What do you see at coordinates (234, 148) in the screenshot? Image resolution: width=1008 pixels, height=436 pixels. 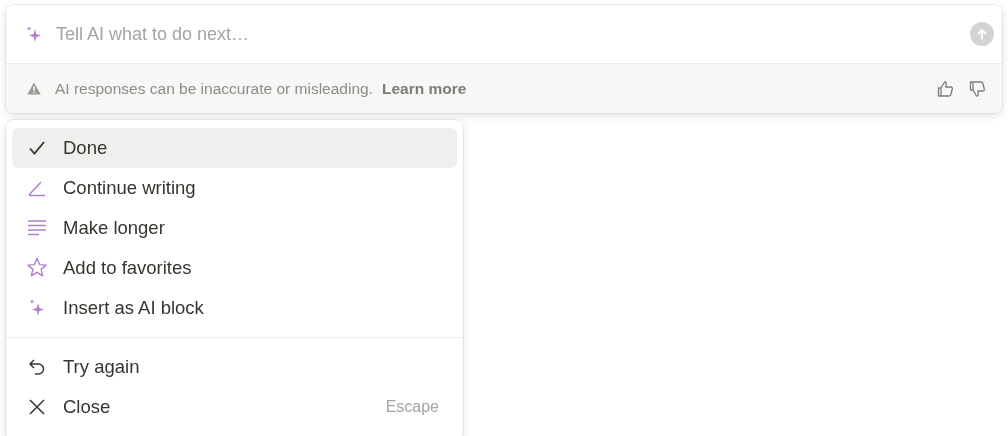 I see `menu-item: Done` at bounding box center [234, 148].